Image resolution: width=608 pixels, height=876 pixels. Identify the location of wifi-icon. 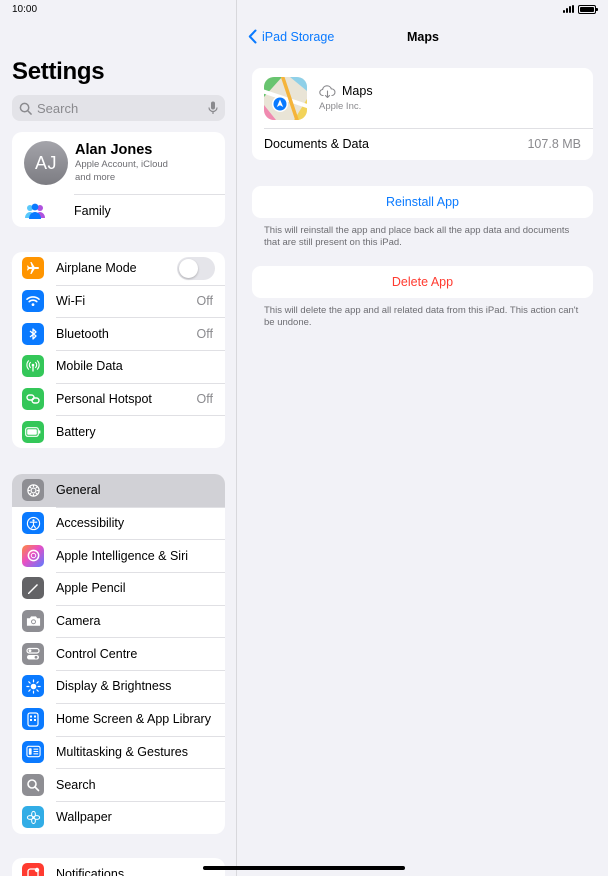
(33, 301).